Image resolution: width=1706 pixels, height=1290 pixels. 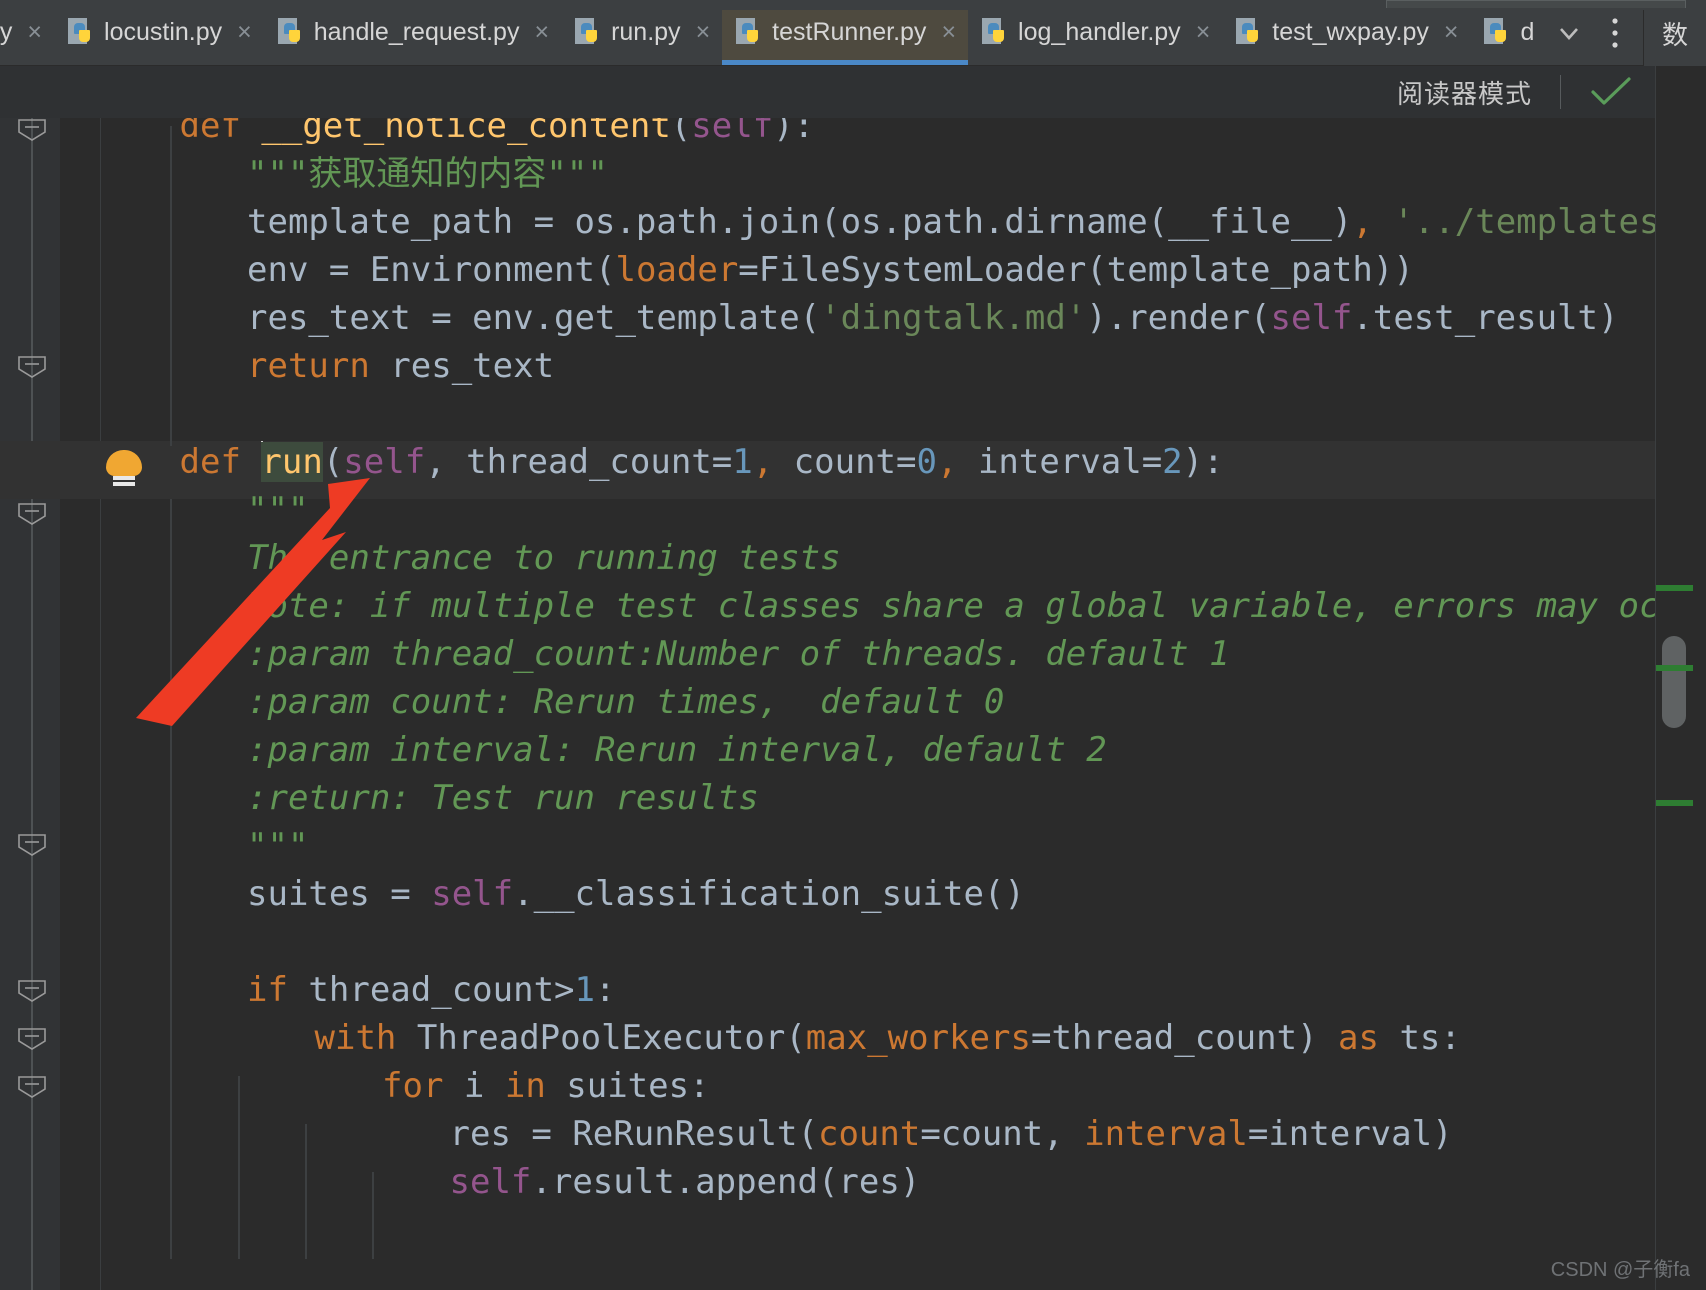 What do you see at coordinates (918, 1038) in the screenshot?
I see `code-token: max_workers` at bounding box center [918, 1038].